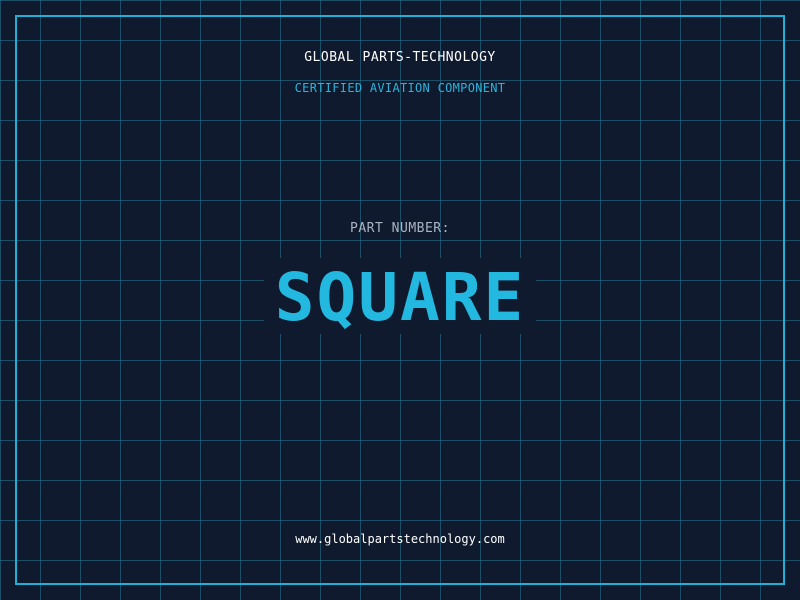 The image size is (800, 600). I want to click on company-name: GLOBAL PARTS-TECHNOLOGY, so click(400, 57).